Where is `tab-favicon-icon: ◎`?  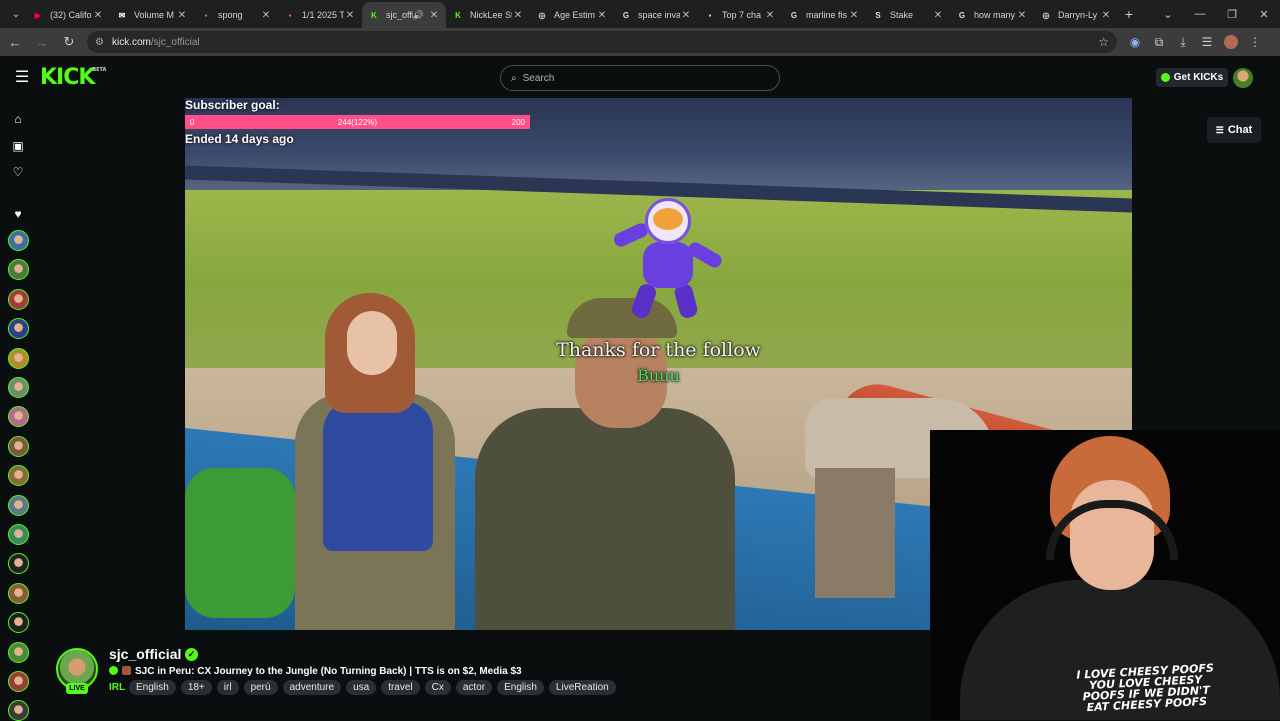 tab-favicon-icon: ◎ is located at coordinates (1046, 15).